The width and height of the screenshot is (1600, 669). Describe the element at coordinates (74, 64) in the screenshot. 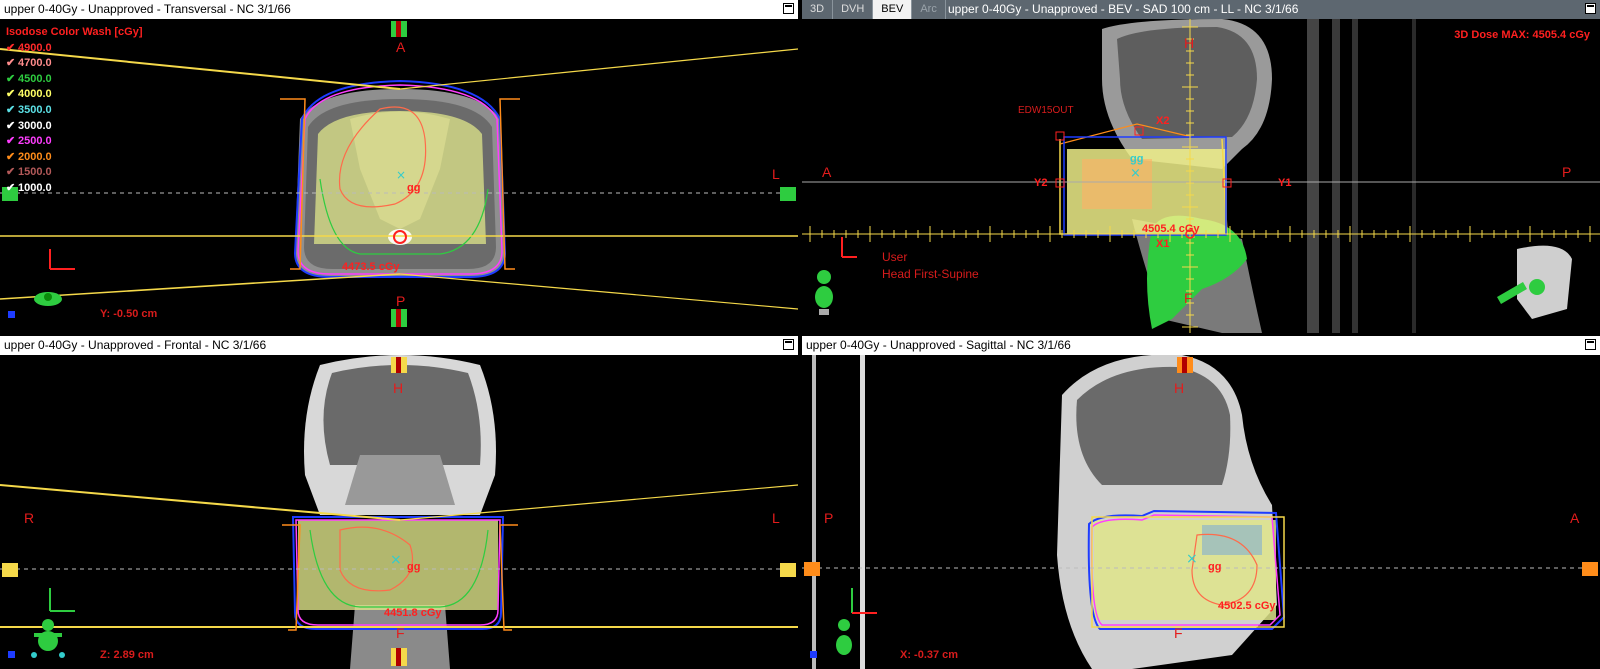

I see `isodose-row: ✔ 4700.0` at that location.